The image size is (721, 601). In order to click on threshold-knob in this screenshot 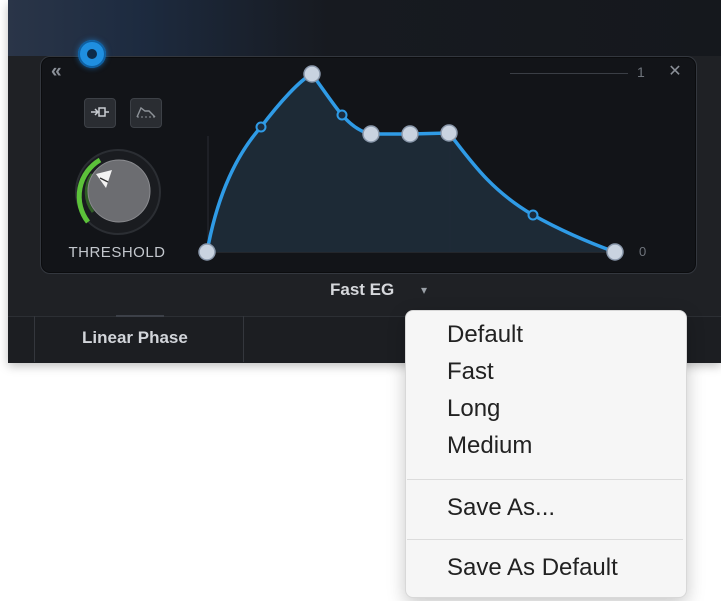, I will do `click(117, 195)`.